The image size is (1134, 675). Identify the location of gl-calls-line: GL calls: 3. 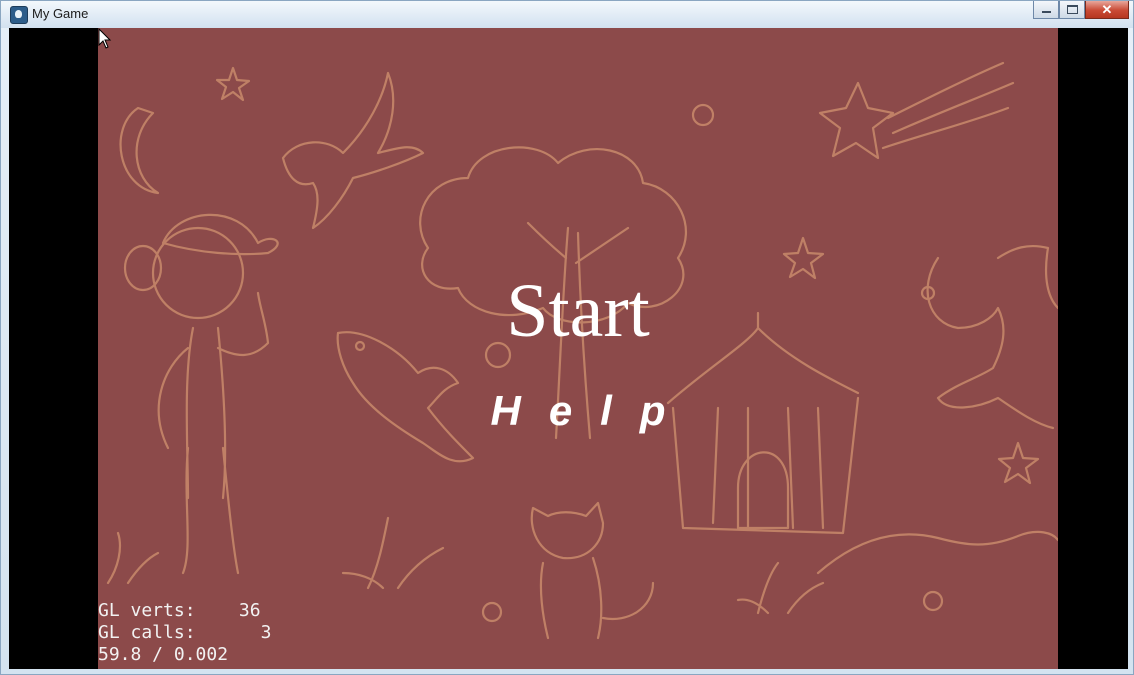
(184, 633).